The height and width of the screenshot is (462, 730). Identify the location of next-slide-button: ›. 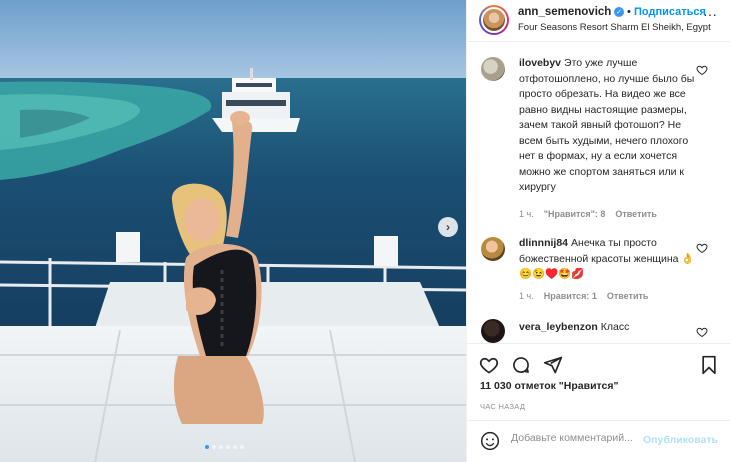
(448, 227).